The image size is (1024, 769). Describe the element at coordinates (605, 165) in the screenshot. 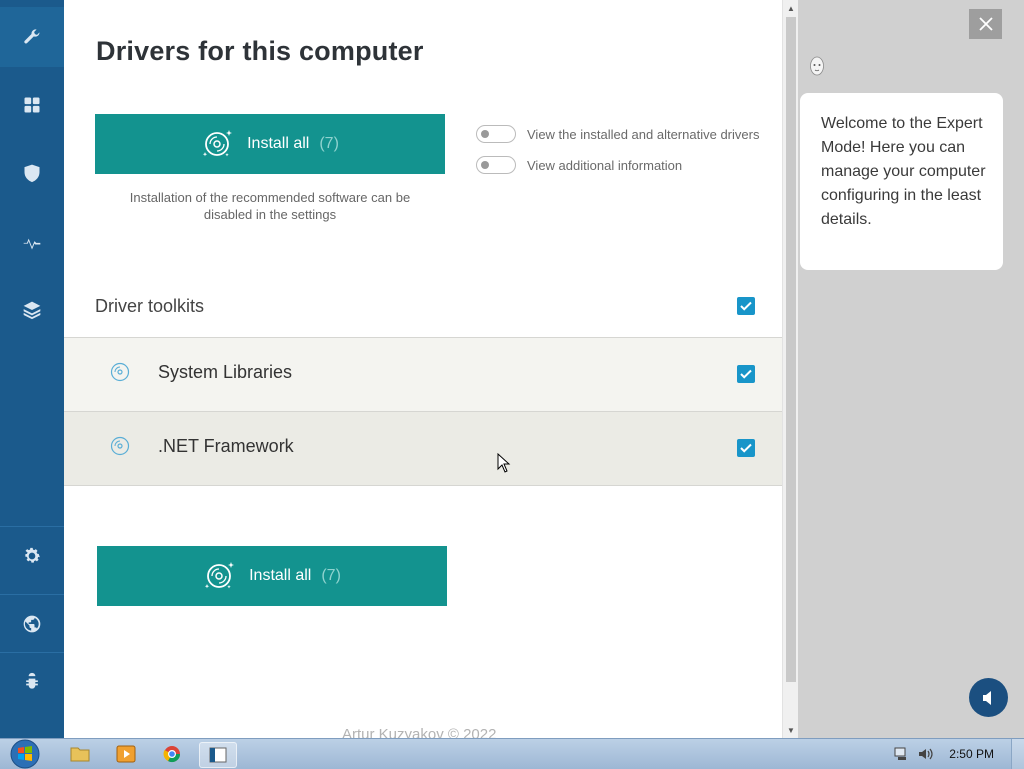

I see `toggle-label: View additional information` at that location.